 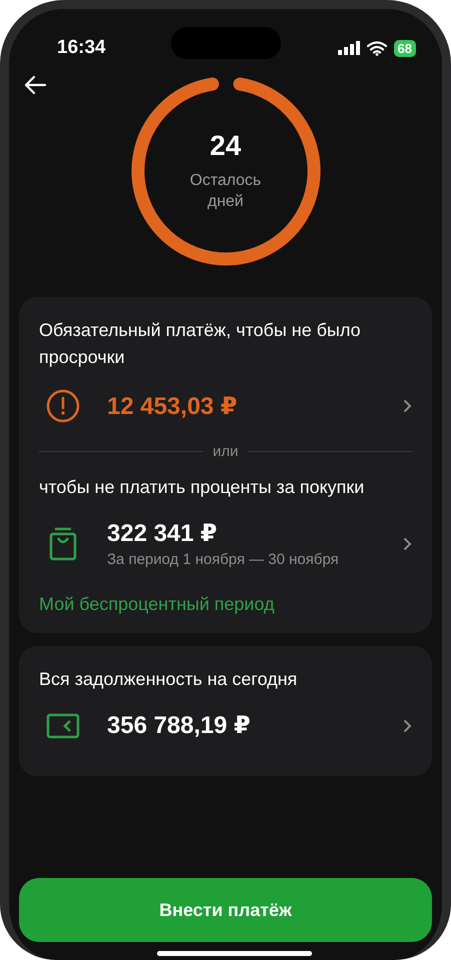 What do you see at coordinates (225, 191) in the screenshot?
I see `days-left-caption: Осталось дней` at bounding box center [225, 191].